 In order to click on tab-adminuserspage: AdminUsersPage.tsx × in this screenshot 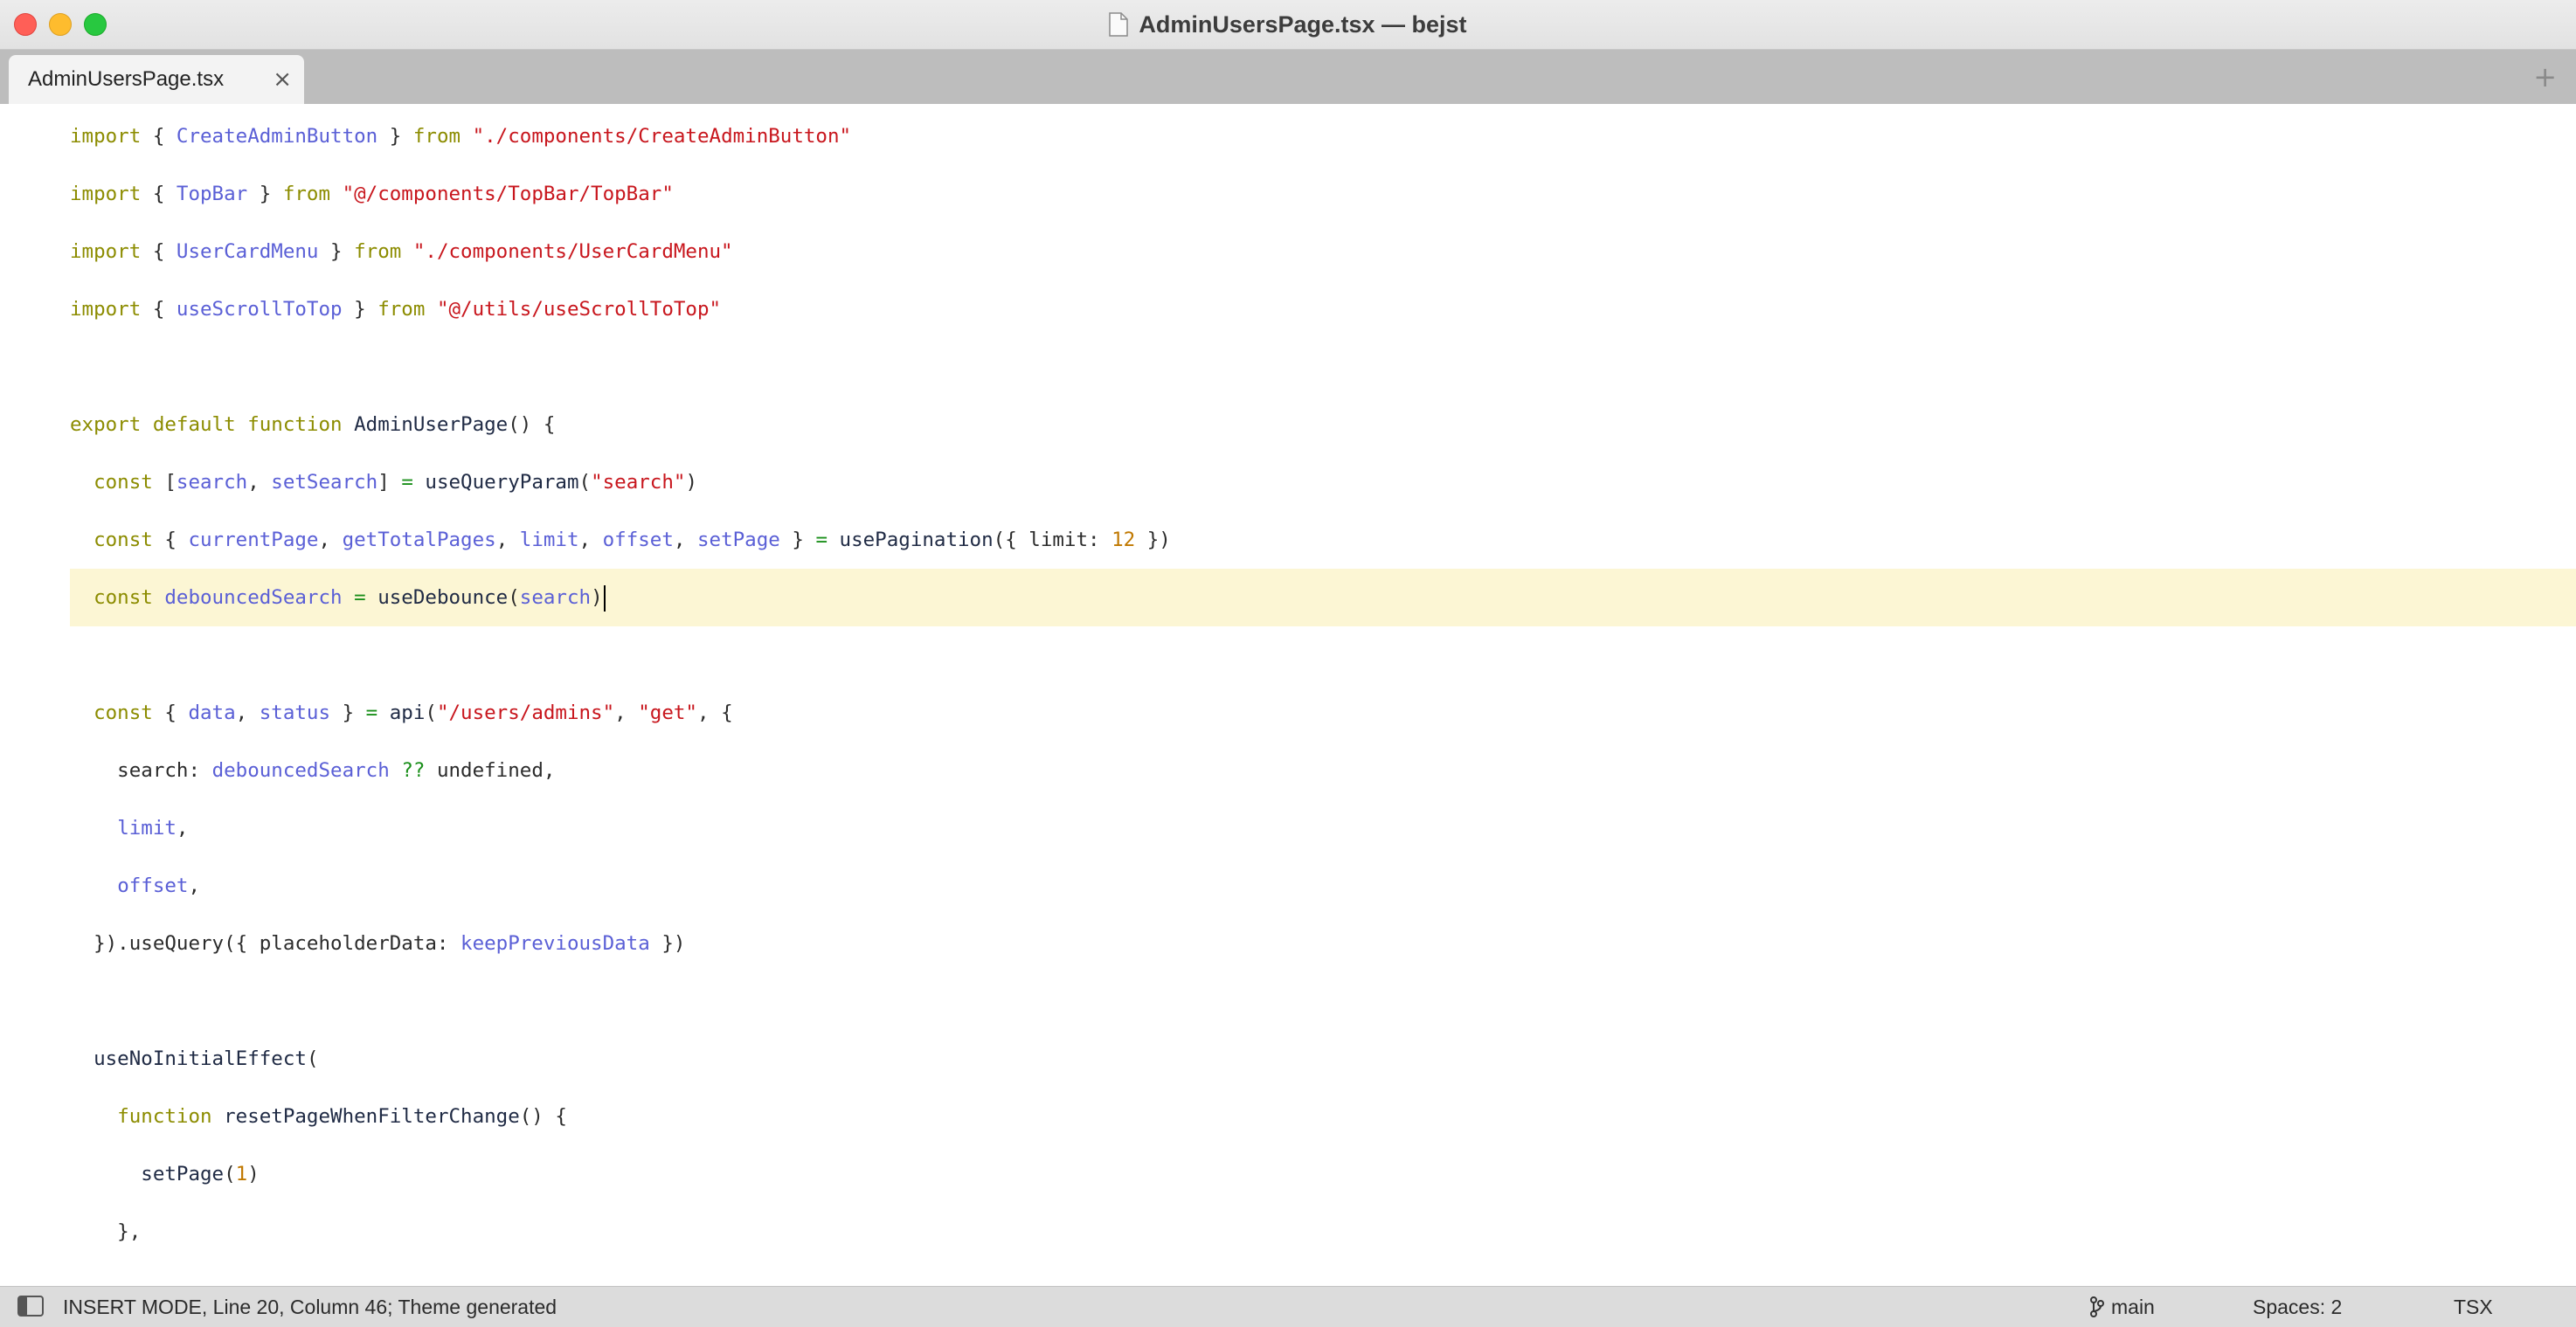, I will do `click(156, 79)`.